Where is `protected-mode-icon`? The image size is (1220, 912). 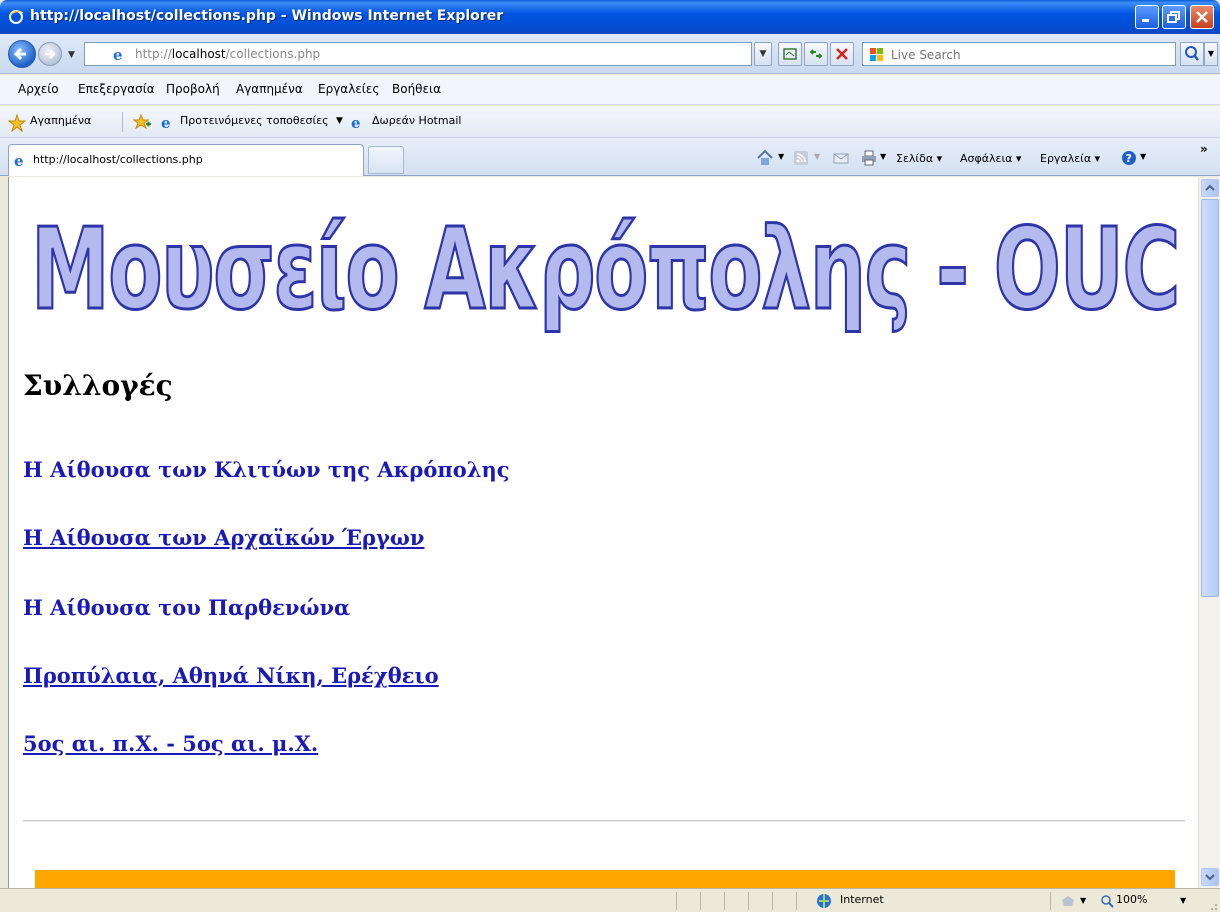 protected-mode-icon is located at coordinates (1068, 901).